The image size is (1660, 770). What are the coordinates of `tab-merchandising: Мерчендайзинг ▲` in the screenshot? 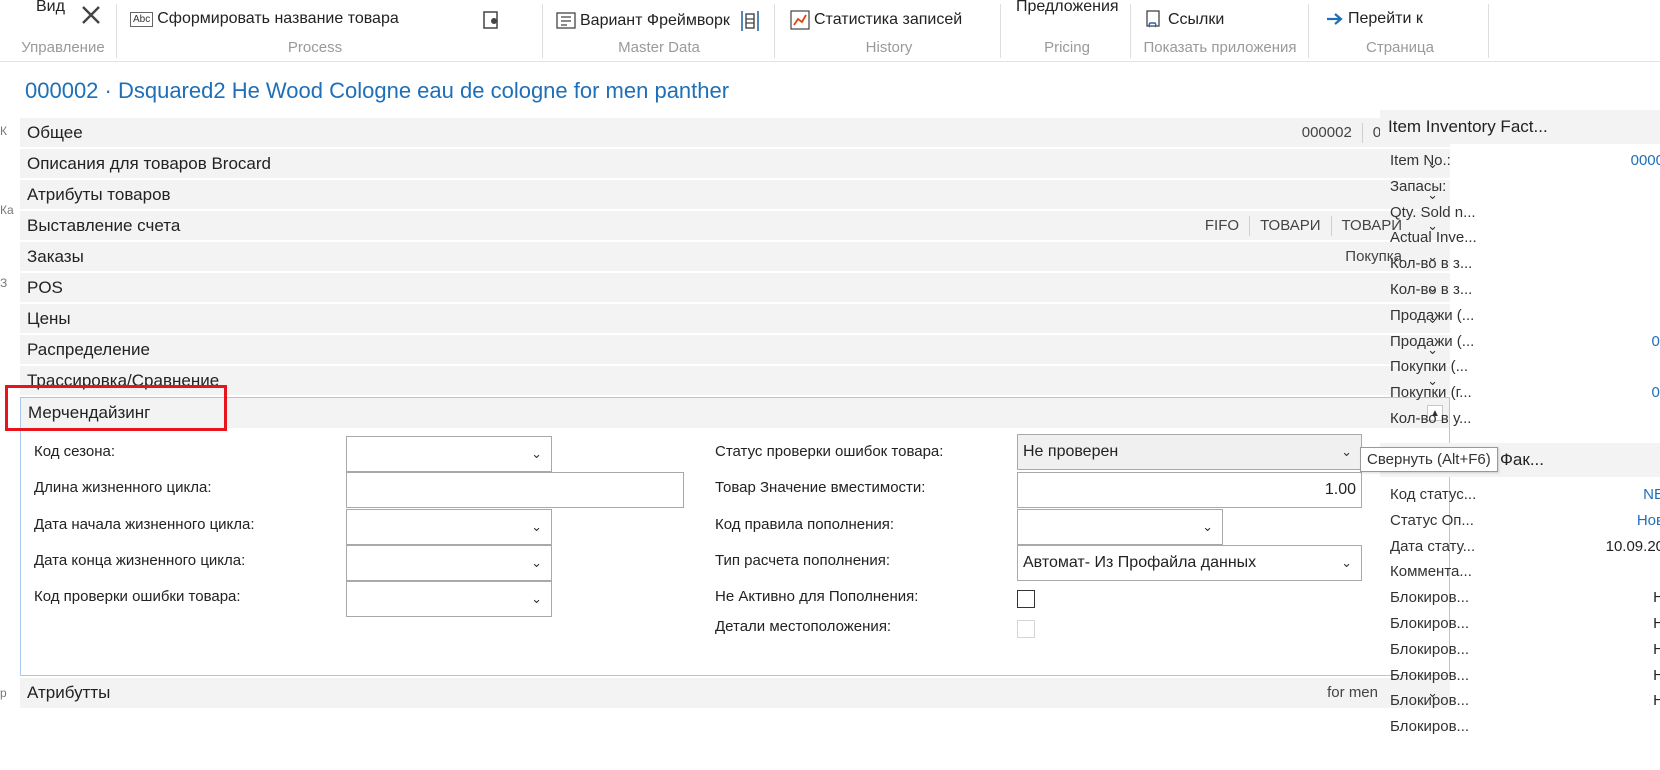 It's located at (735, 412).